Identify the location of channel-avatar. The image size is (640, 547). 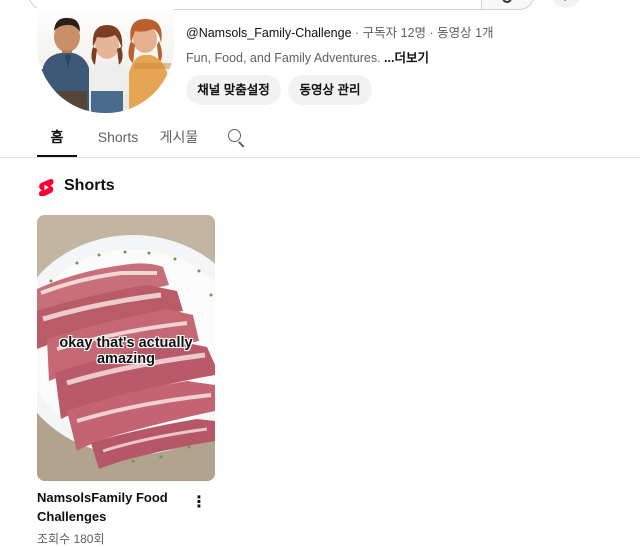
(105, 58).